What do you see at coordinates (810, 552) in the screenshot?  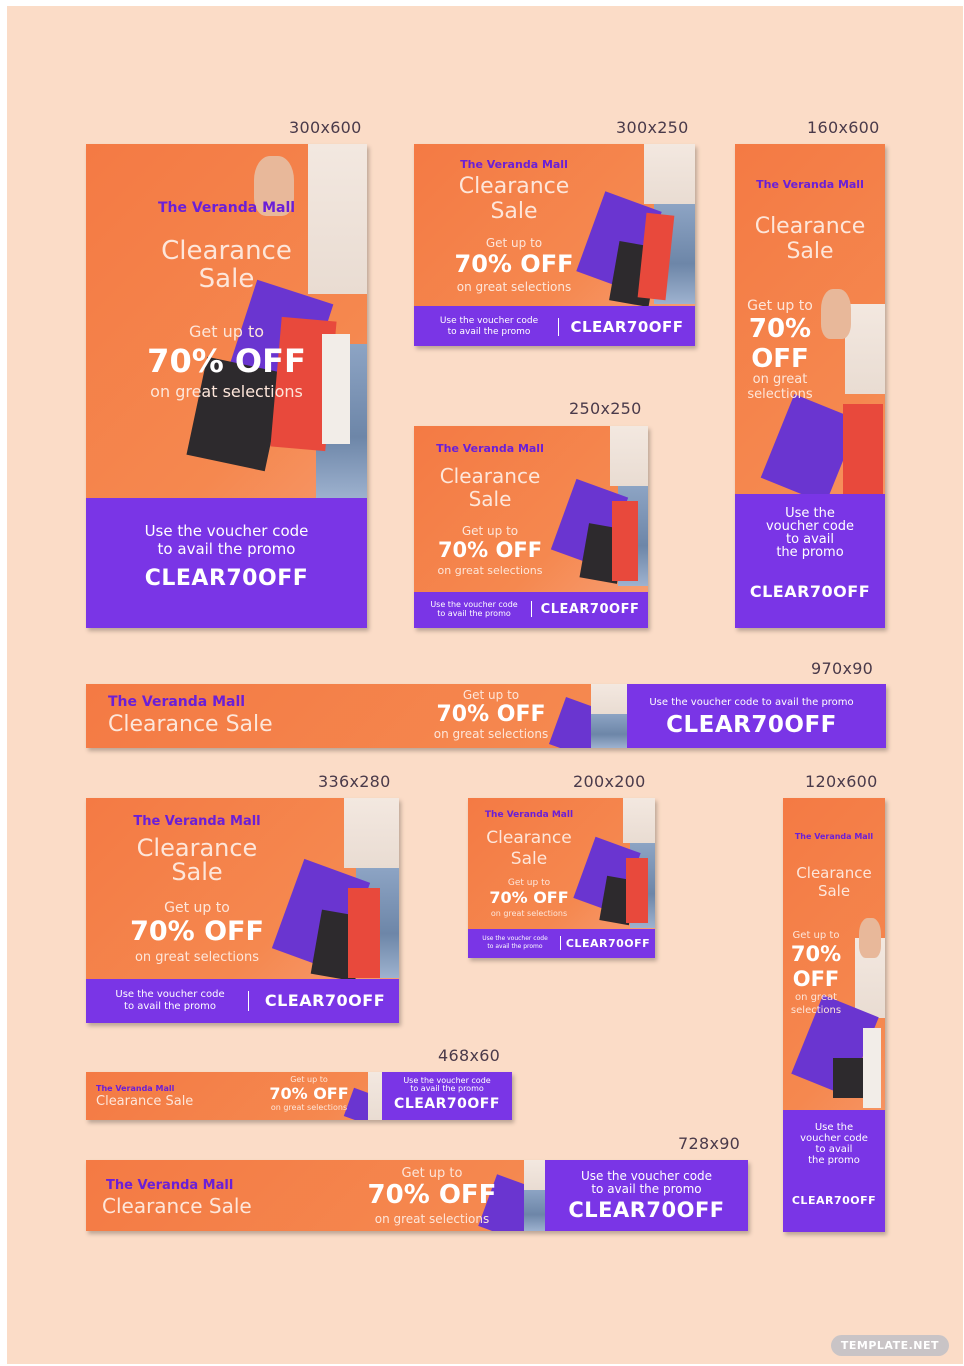 I see `voucher-line-4: the promo` at bounding box center [810, 552].